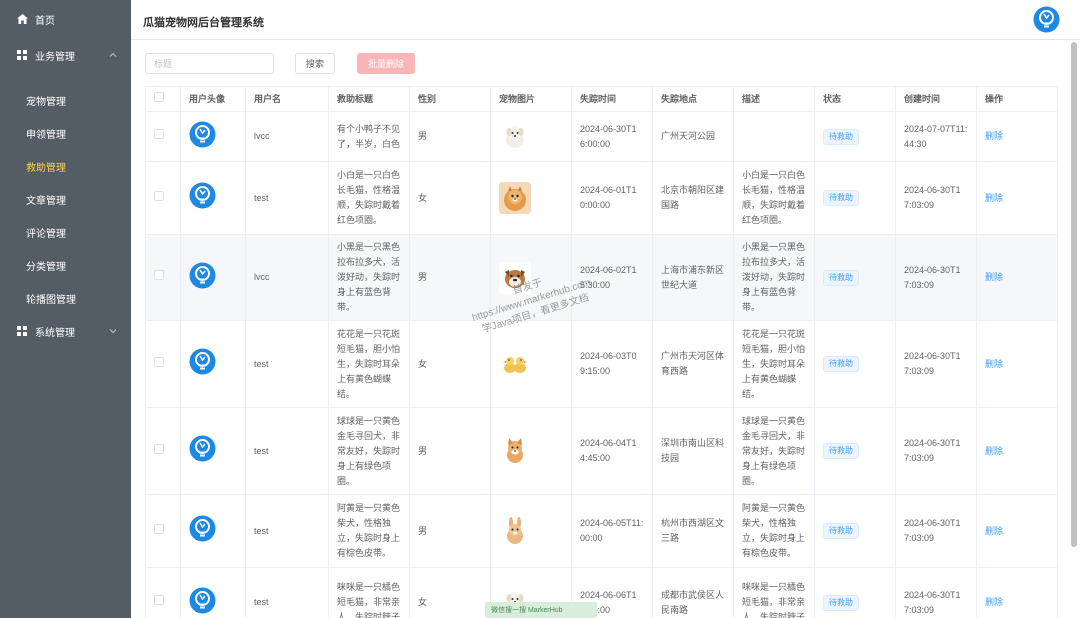  Describe the element at coordinates (612, 364) in the screenshot. I see `lost-time-cell: 2024-06-03T09:15:00` at that location.